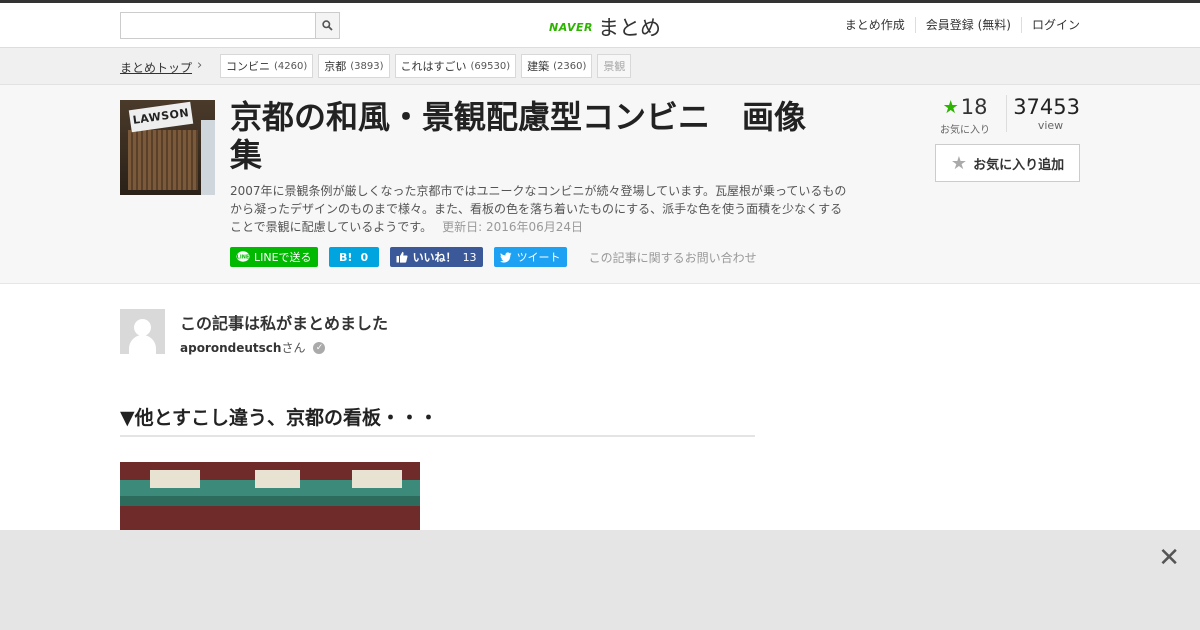 This screenshot has height=630, width=1200. I want to click on favorite-count: 18, so click(974, 107).